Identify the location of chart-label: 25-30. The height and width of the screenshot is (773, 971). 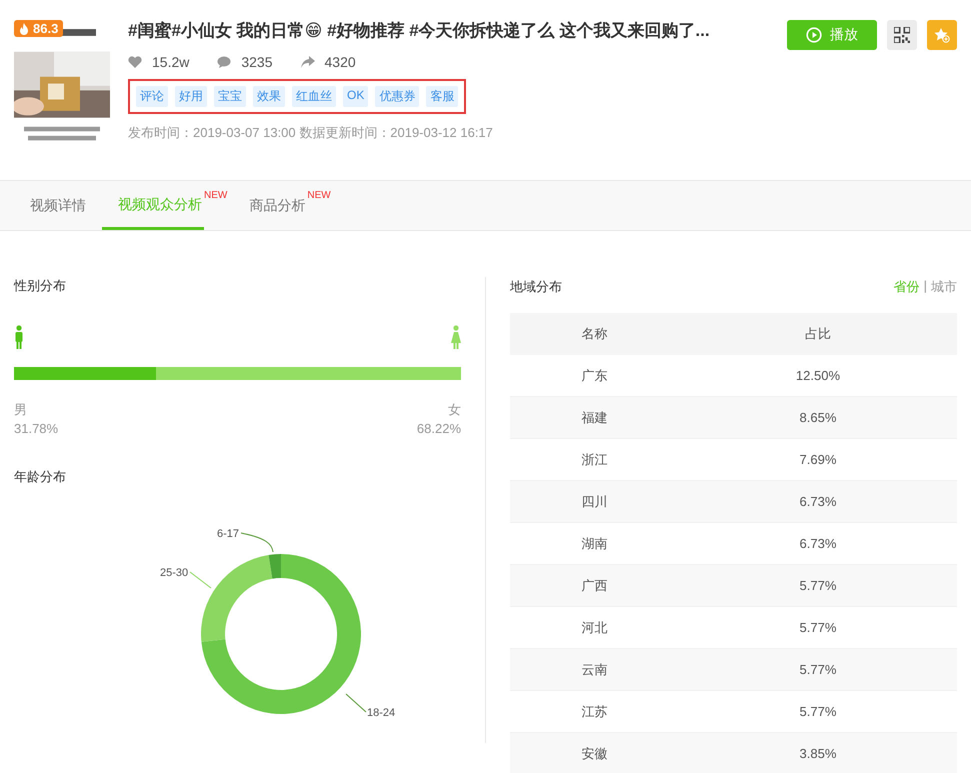
(174, 573).